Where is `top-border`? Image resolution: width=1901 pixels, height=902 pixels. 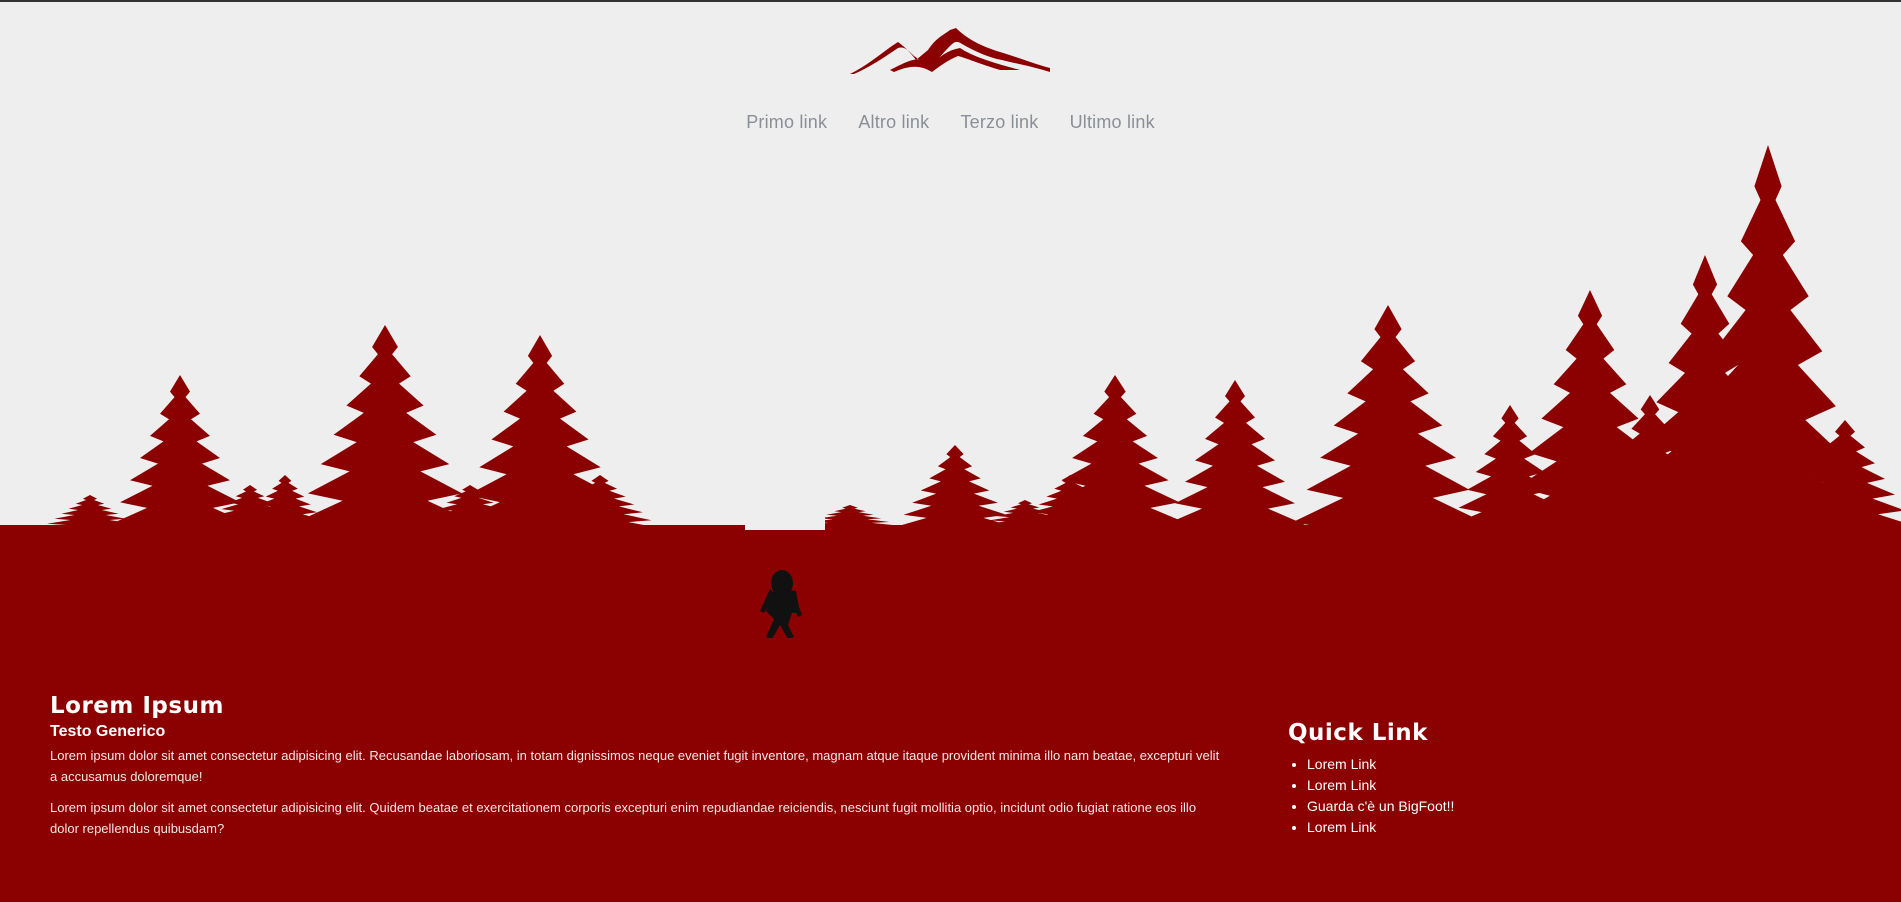
top-border is located at coordinates (950, 1).